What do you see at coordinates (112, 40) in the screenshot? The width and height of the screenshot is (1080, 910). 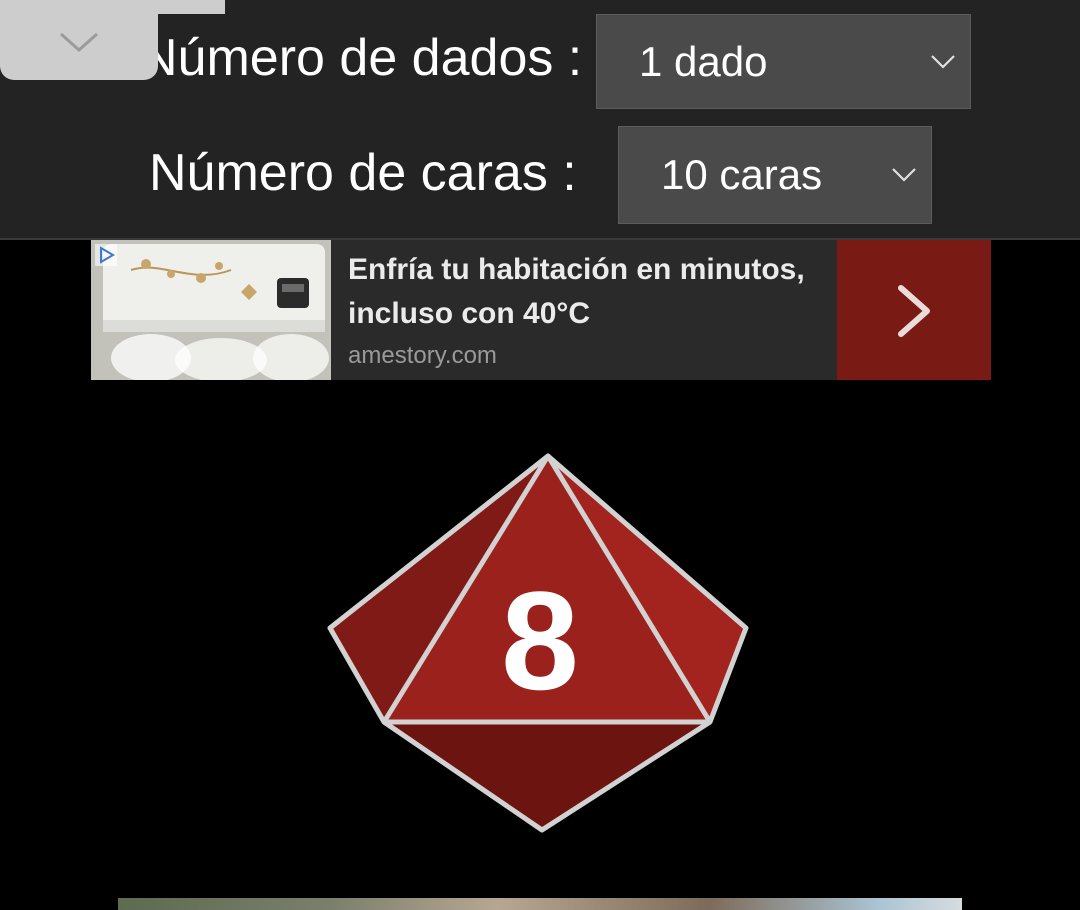 I see `collapse-settings-button` at bounding box center [112, 40].